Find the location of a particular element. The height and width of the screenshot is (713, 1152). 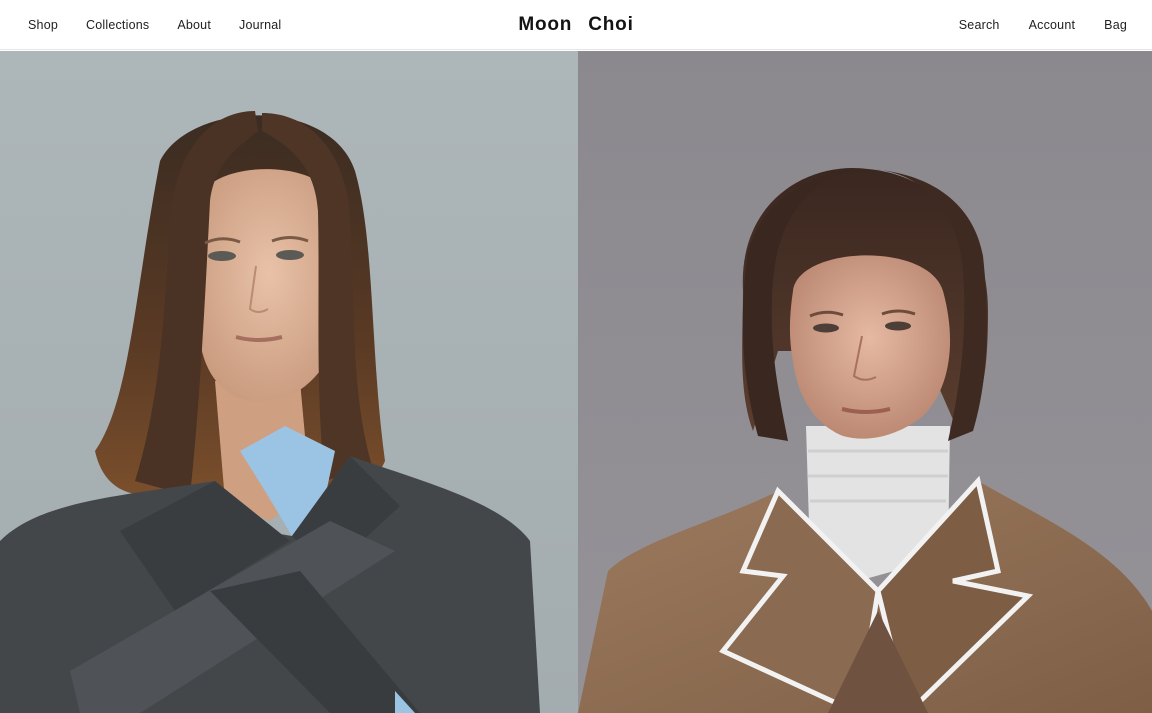

utility-nav: Search Account Bag is located at coordinates (1043, 25).